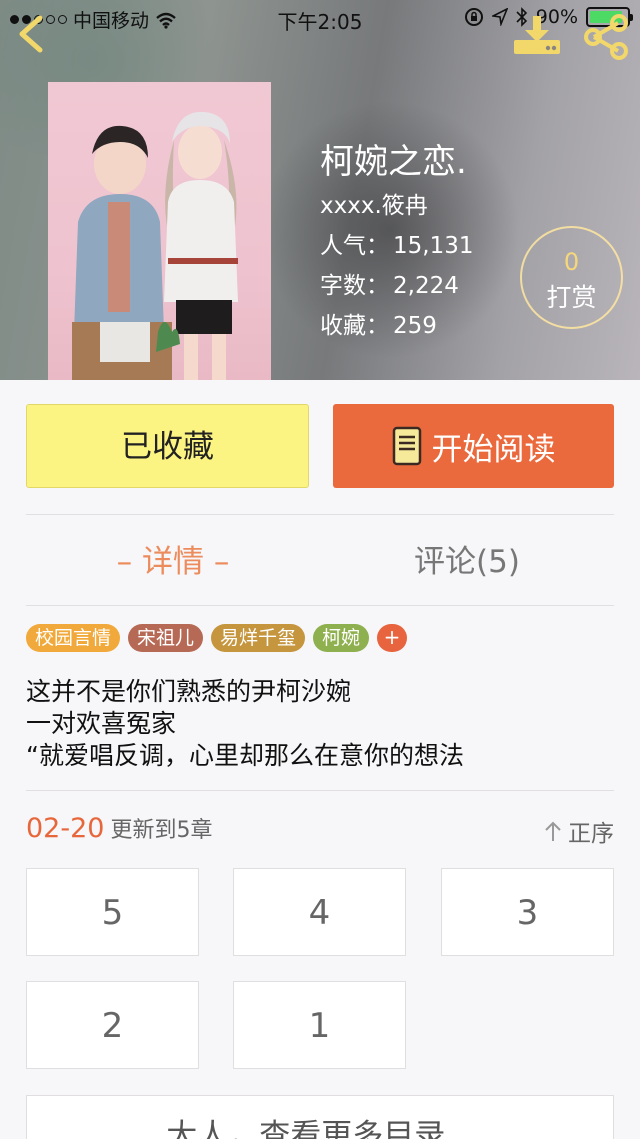 Image resolution: width=640 pixels, height=1139 pixels. Describe the element at coordinates (415, 326) in the screenshot. I see `stat-value: 259` at that location.